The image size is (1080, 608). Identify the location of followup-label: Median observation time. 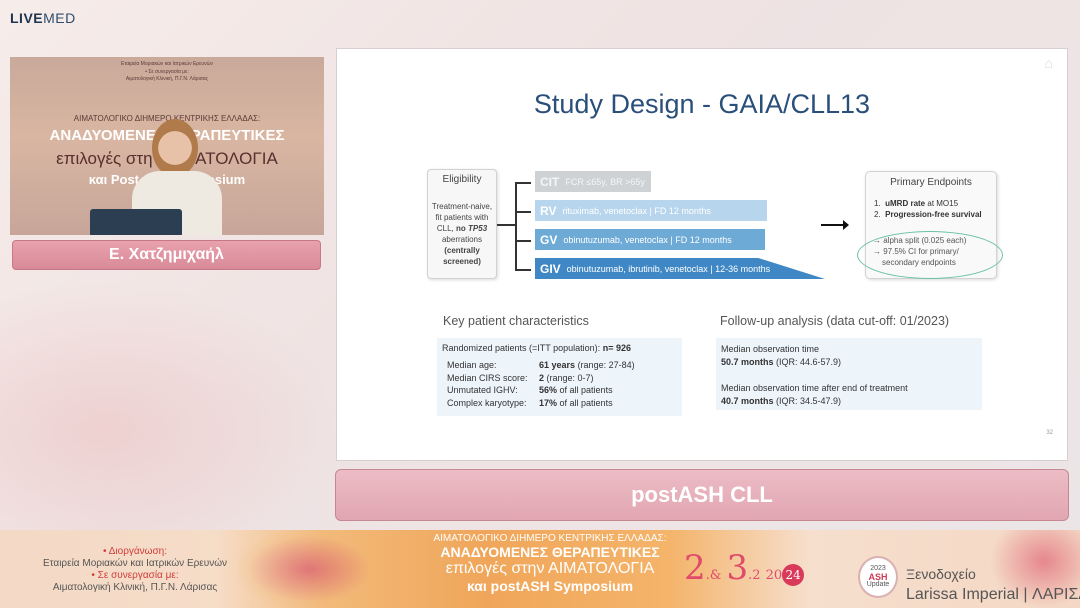
(770, 349).